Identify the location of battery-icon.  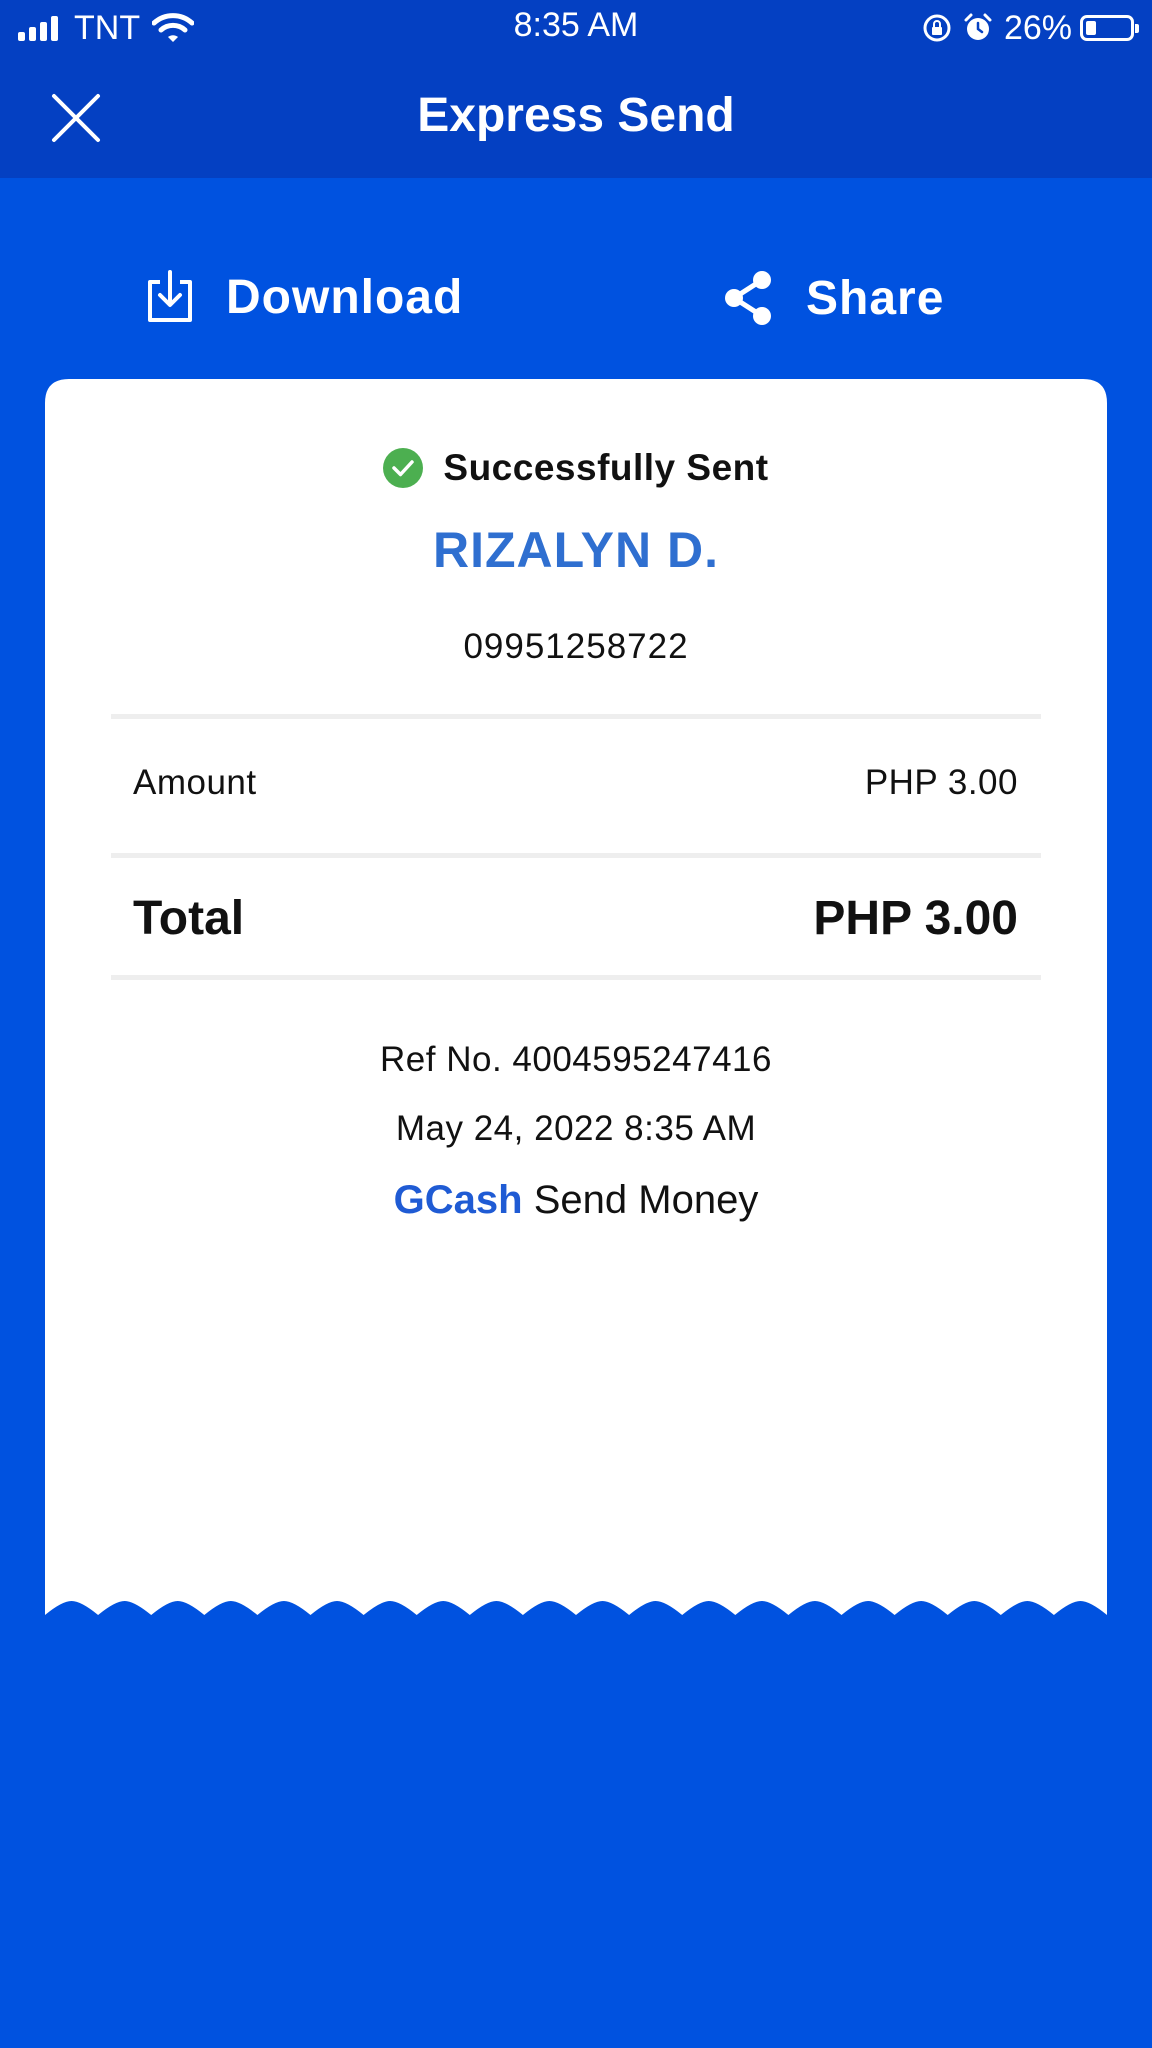
(1109, 28).